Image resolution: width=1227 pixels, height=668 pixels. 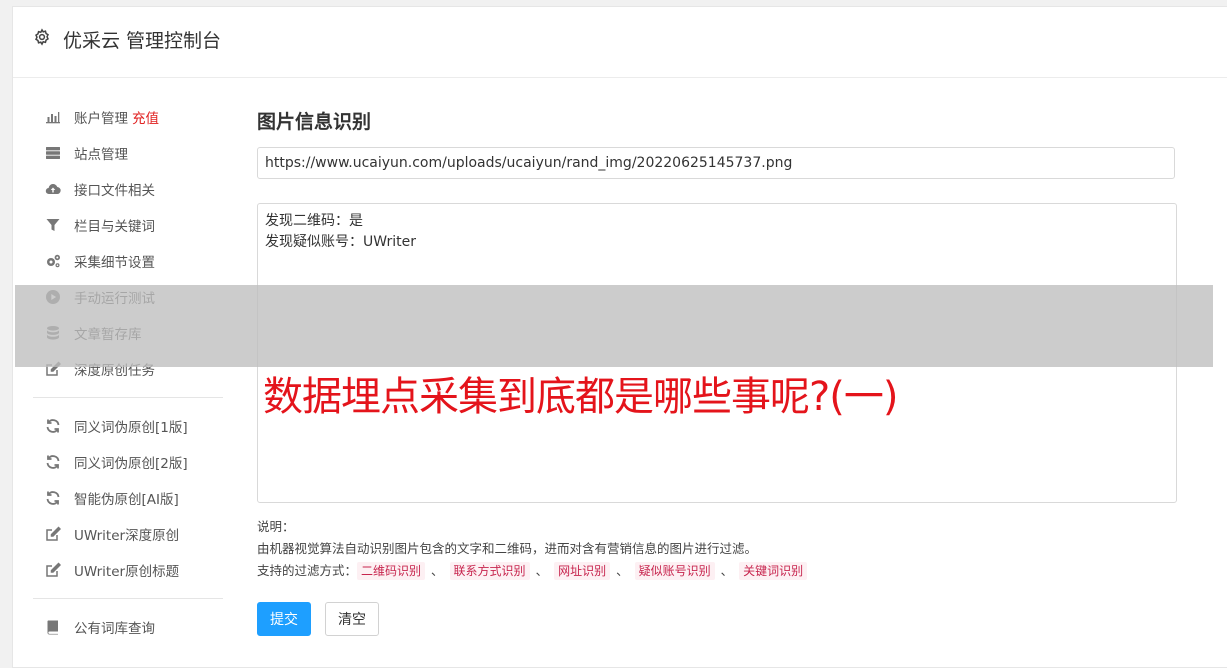 I want to click on sidebar-item-label: 同义词伪原创[1版], so click(x=131, y=428).